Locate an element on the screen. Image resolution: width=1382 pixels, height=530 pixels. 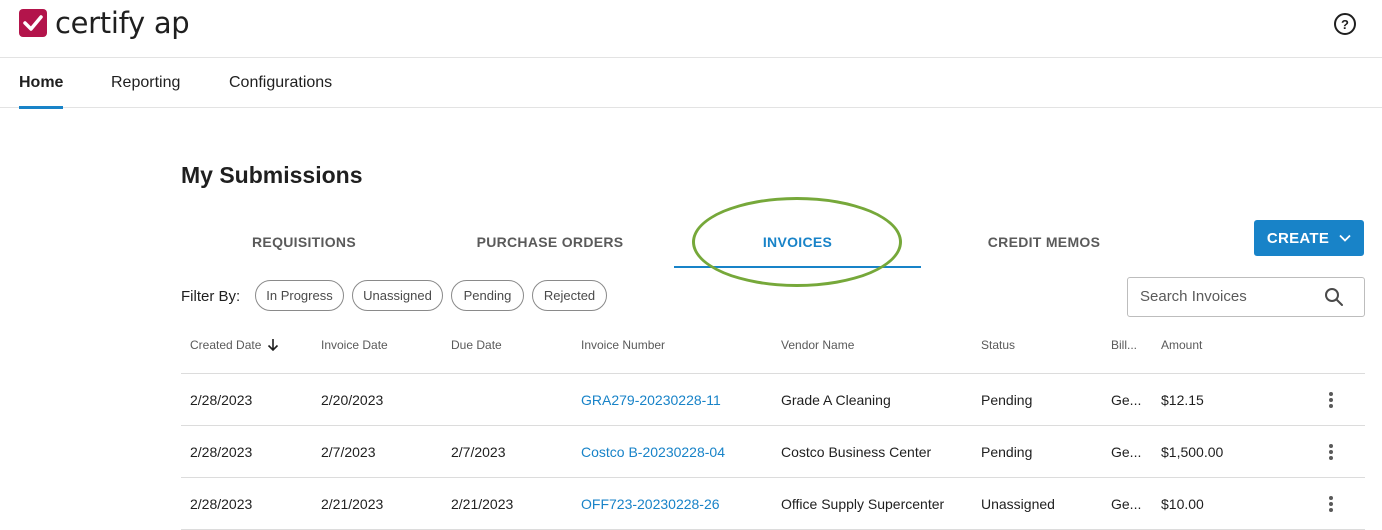
checkmark-icon is located at coordinates (33, 23).